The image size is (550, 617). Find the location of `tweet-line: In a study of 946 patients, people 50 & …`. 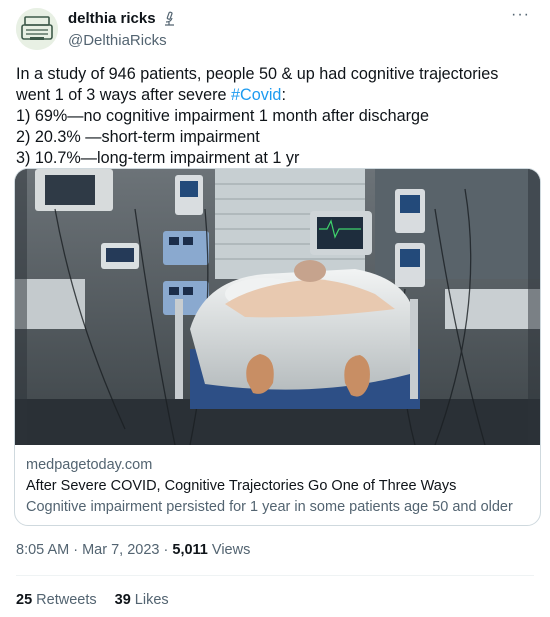

tweet-line: In a study of 946 patients, people 50 & … is located at coordinates (257, 74).